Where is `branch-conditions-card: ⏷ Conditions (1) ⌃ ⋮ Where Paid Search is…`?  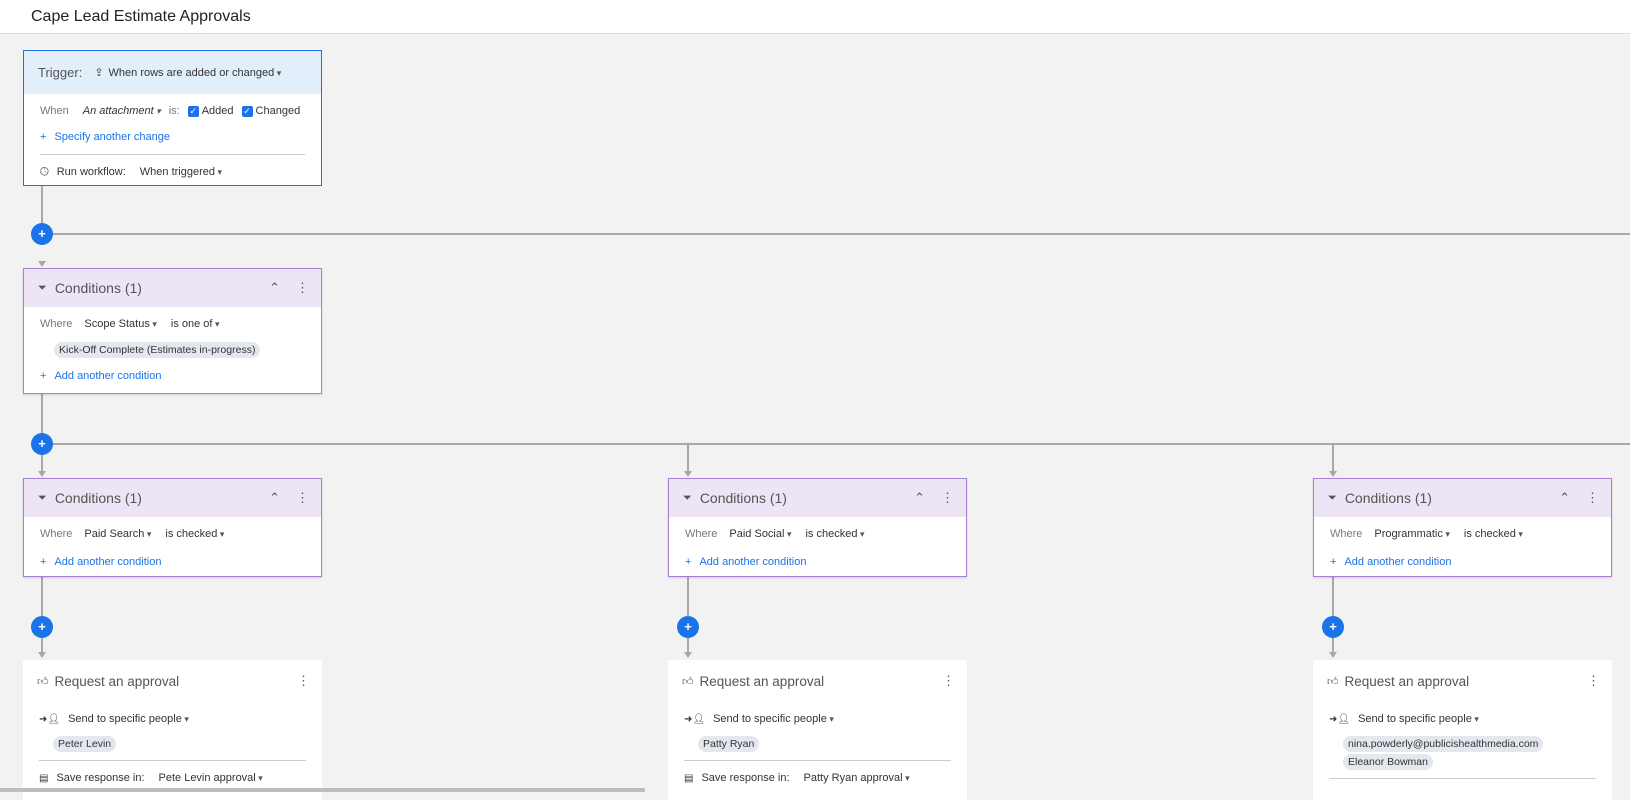
branch-conditions-card: ⏷ Conditions (1) ⌃ ⋮ Where Paid Search is… is located at coordinates (172, 527).